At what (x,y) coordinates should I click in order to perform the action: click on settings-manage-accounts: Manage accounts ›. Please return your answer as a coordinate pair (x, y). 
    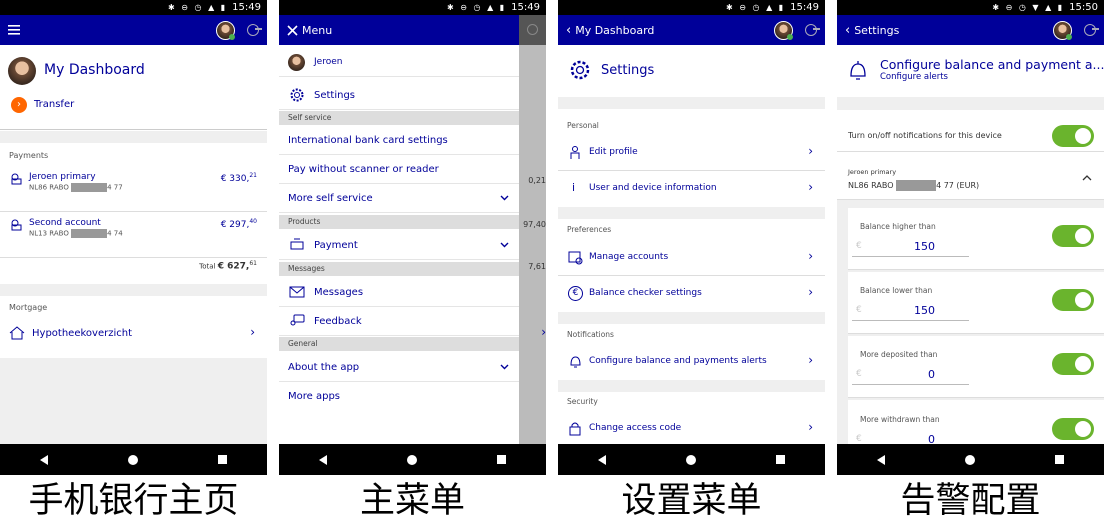
    Looking at the image, I should click on (691, 258).